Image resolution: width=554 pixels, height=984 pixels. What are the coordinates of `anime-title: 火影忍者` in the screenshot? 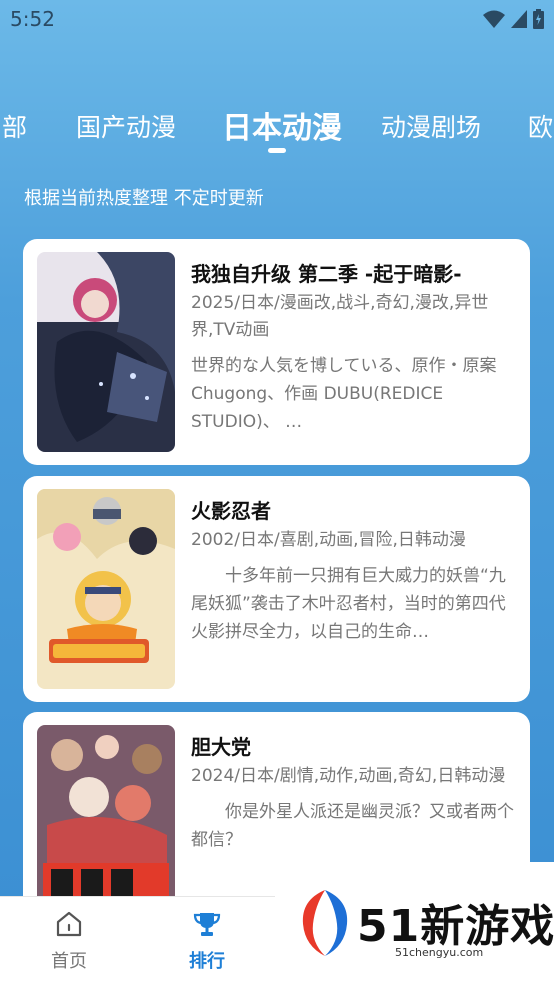 It's located at (231, 511).